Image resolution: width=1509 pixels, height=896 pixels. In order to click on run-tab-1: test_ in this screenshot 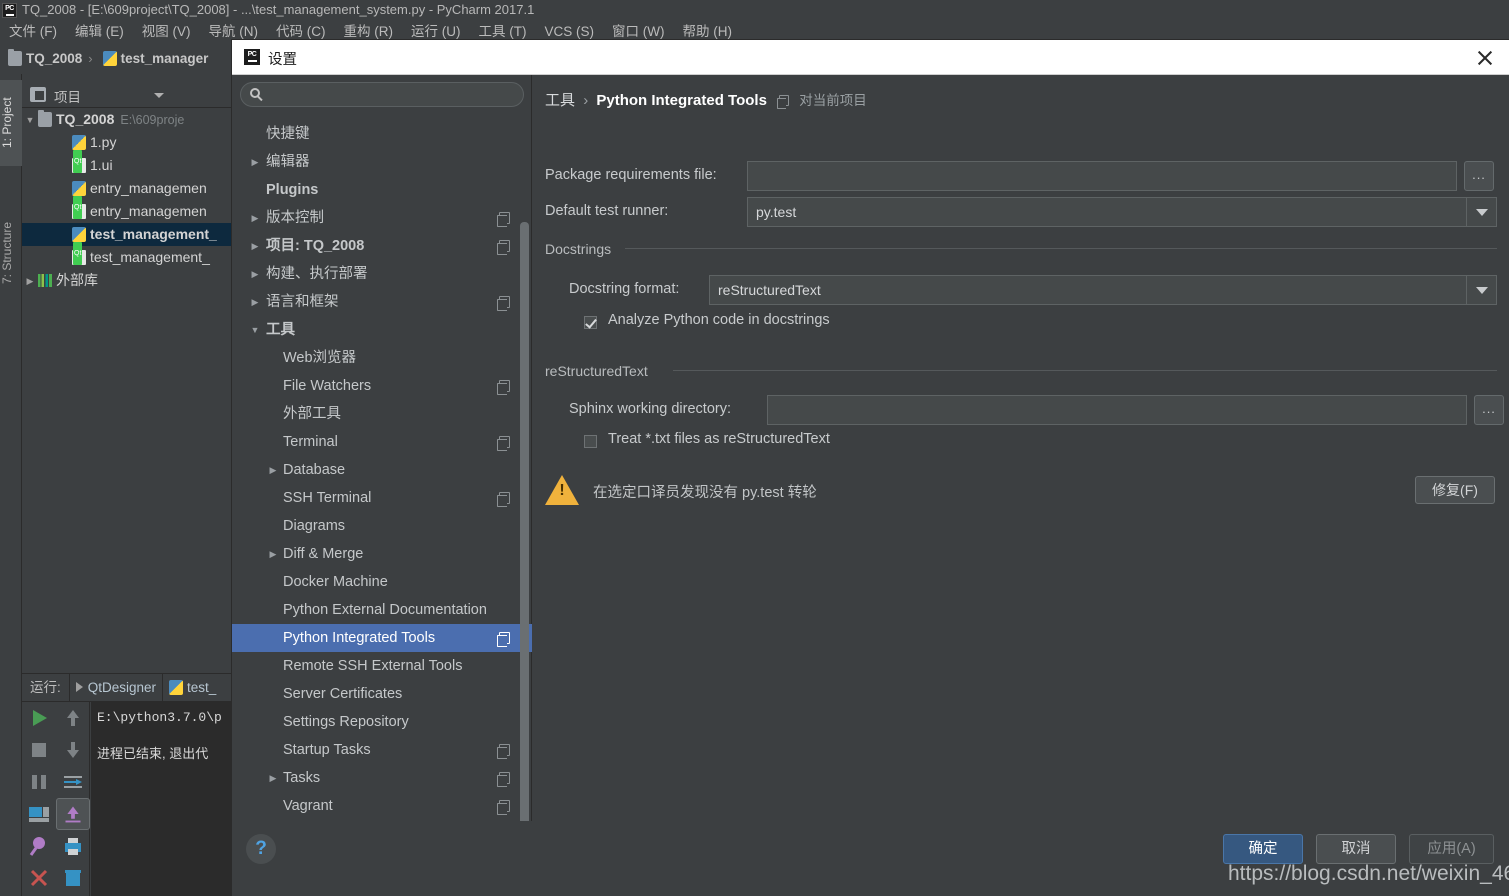, I will do `click(192, 687)`.